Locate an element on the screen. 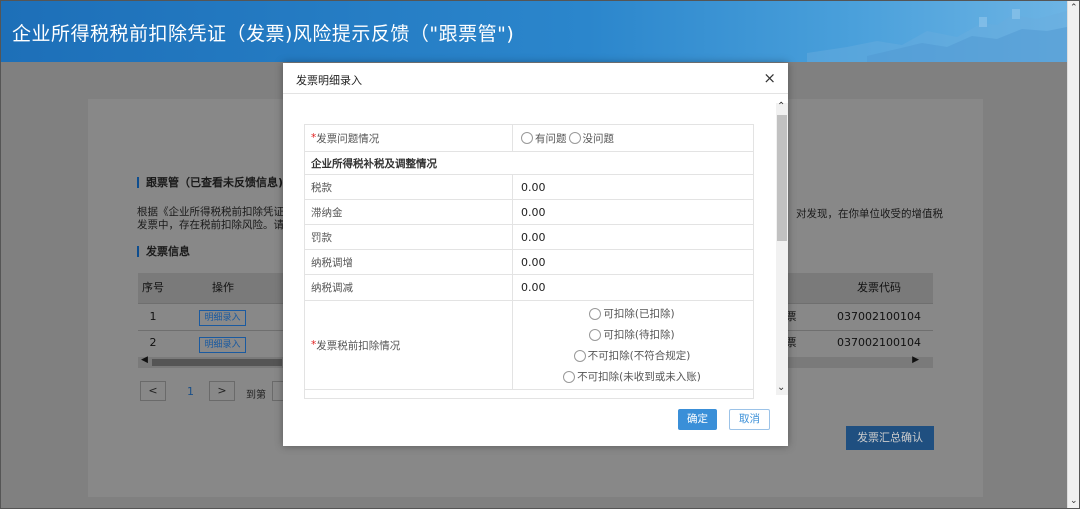  notice-paragraph-right: 对发现，在你单位收受的增值税 is located at coordinates (869, 214).